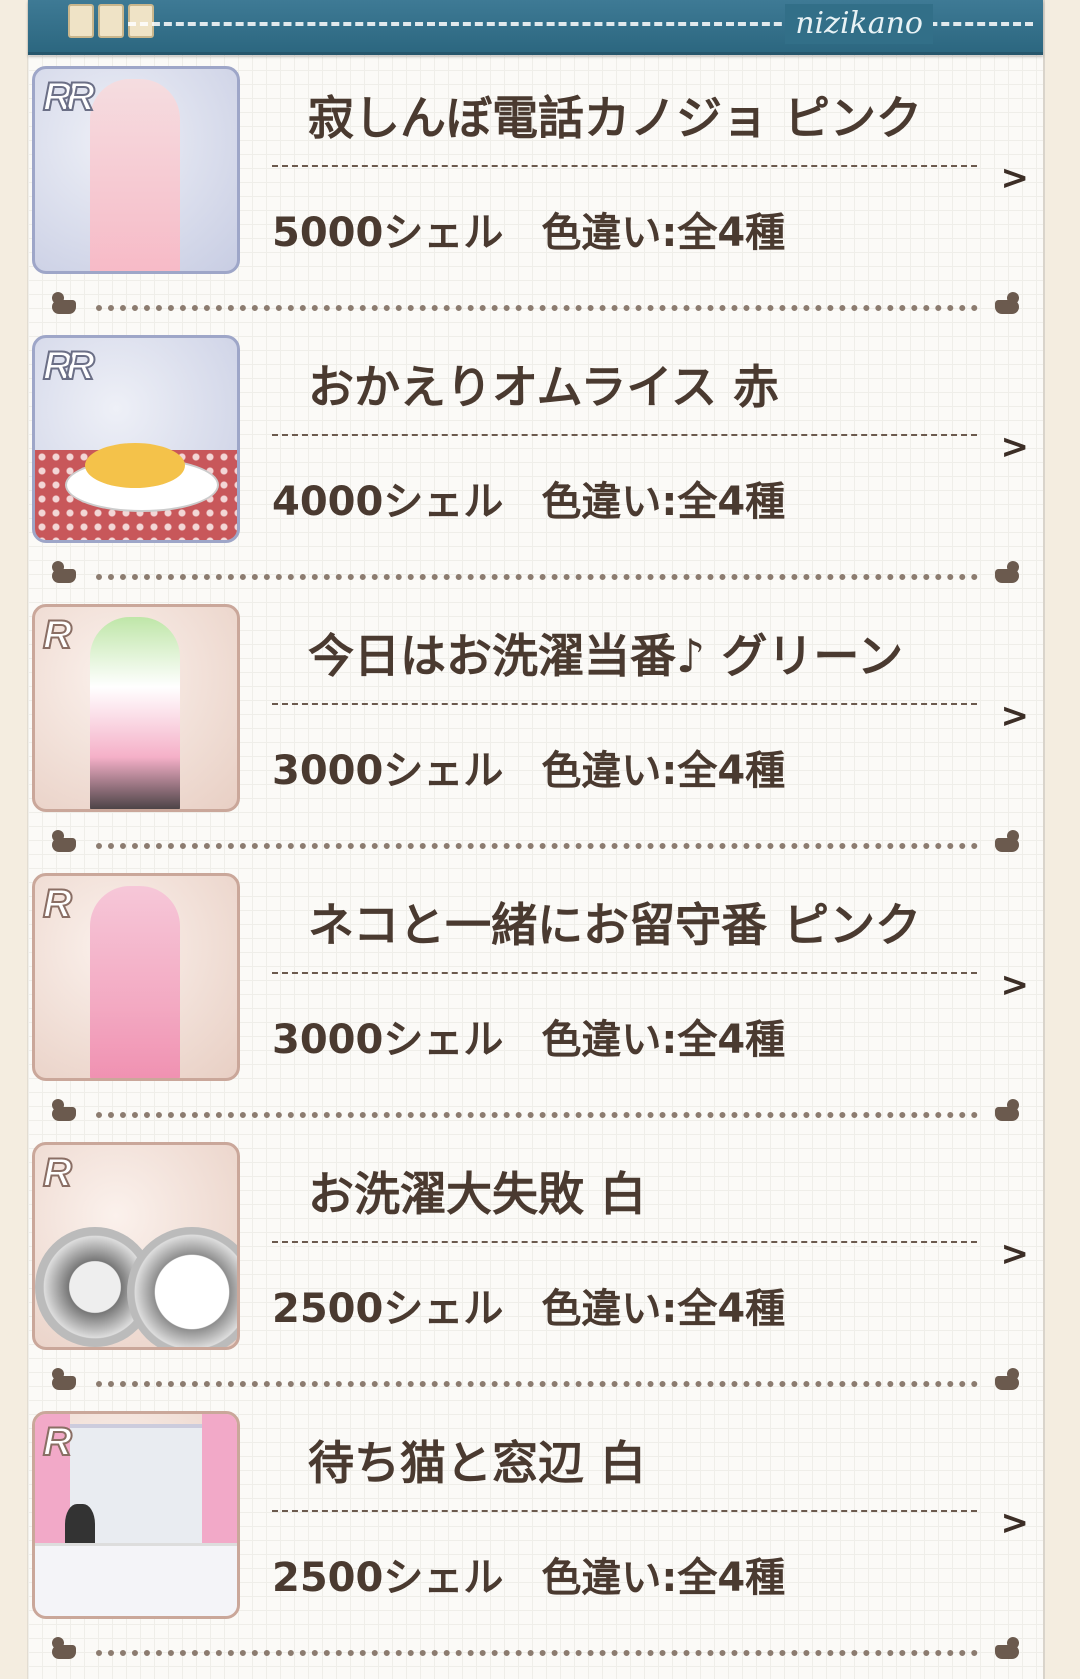 Image resolution: width=1080 pixels, height=1679 pixels. I want to click on item-price-line: 4000シェル 色違い:全4種, so click(528, 498).